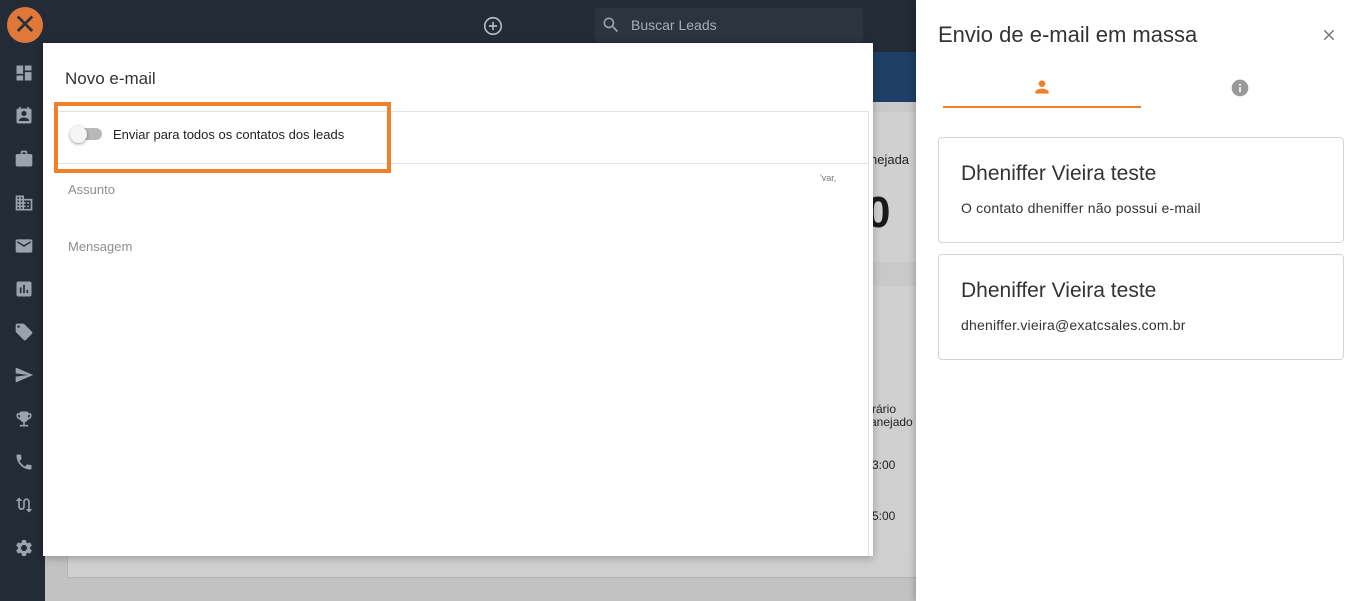 The width and height of the screenshot is (1365, 601). What do you see at coordinates (24, 203) in the screenshot?
I see `building-icon` at bounding box center [24, 203].